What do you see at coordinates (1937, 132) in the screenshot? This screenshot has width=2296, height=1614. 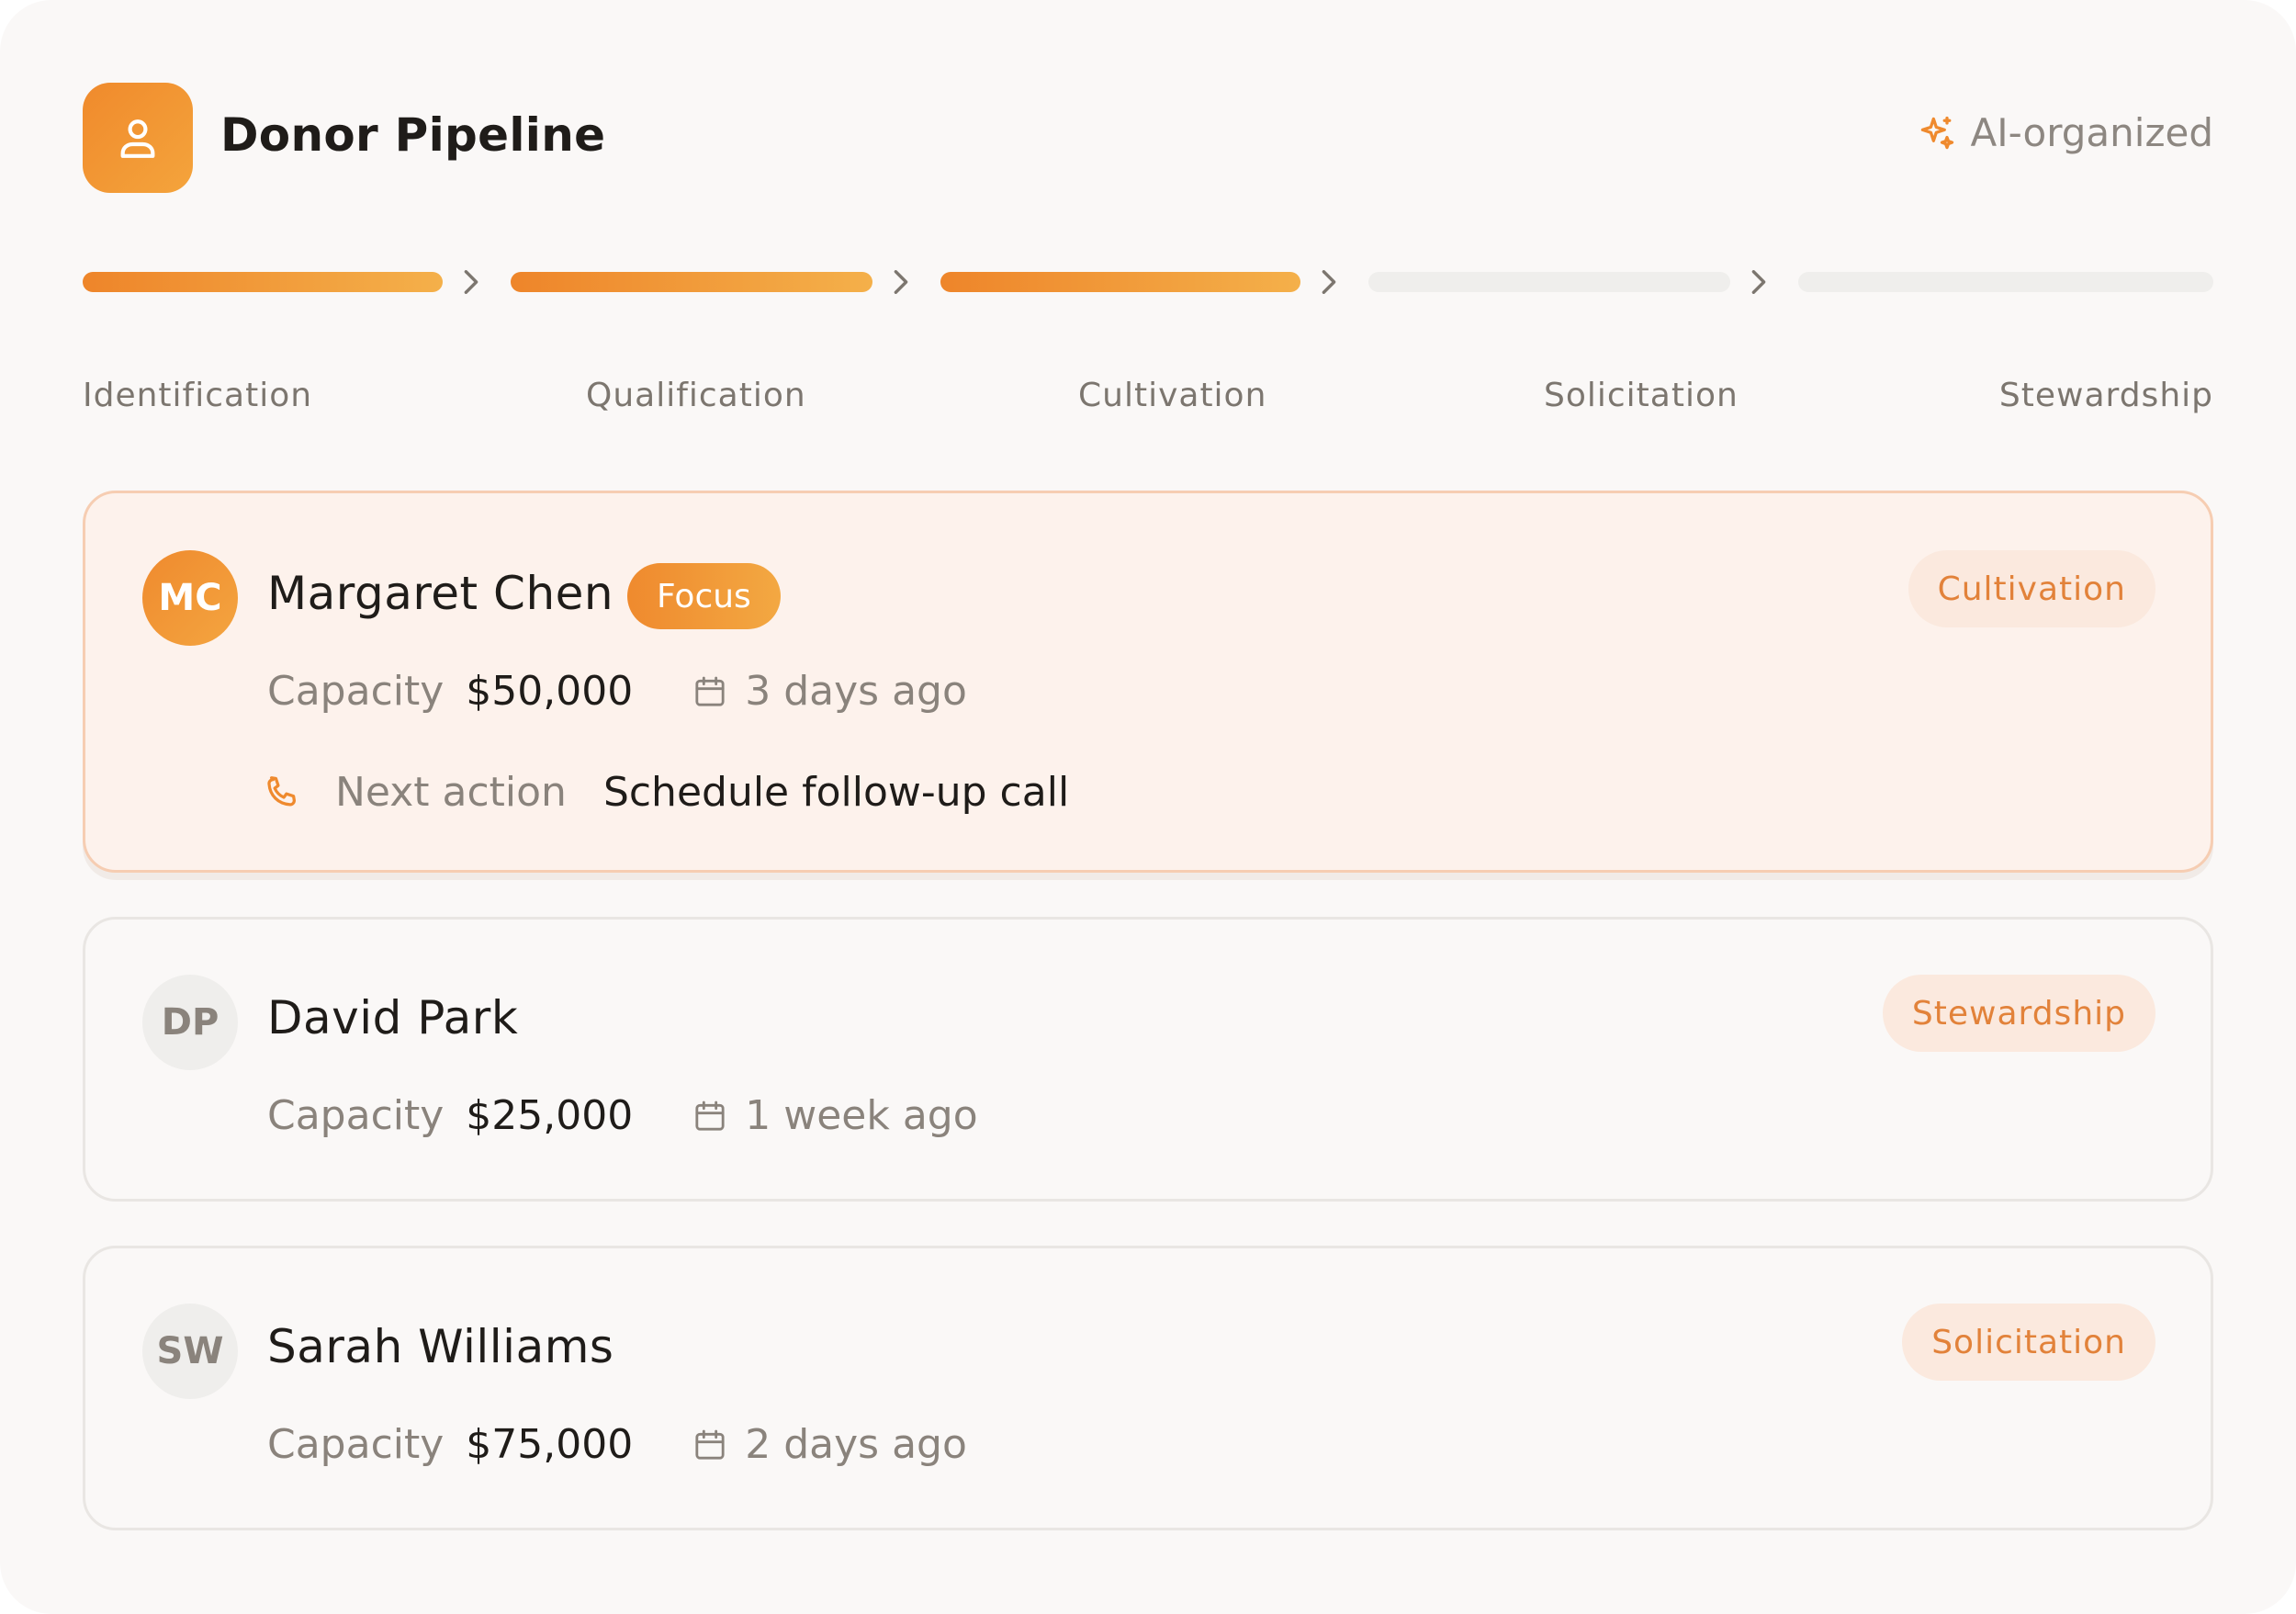 I see `sparkle-icon` at bounding box center [1937, 132].